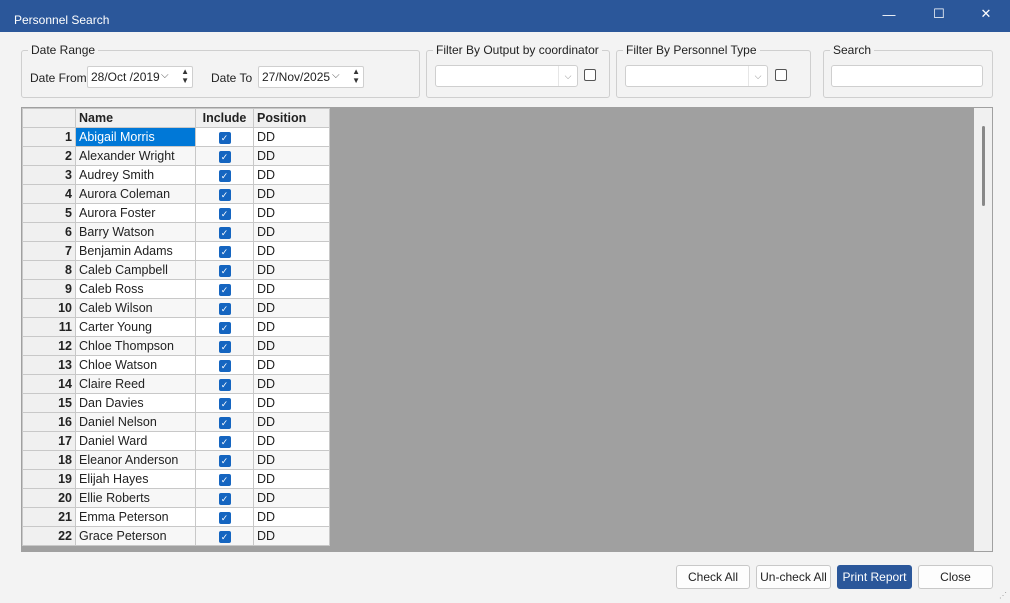 This screenshot has height=603, width=1010. Describe the element at coordinates (135, 536) in the screenshot. I see `name-cell: Grace Peterson` at that location.